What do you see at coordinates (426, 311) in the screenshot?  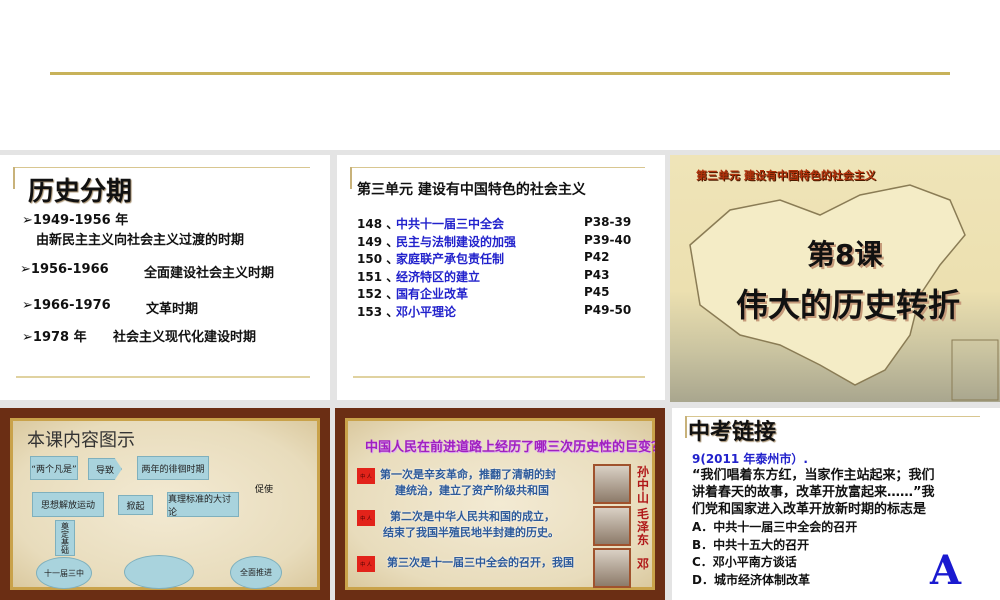 I see `lesson-topic: 邓小平理论` at bounding box center [426, 311].